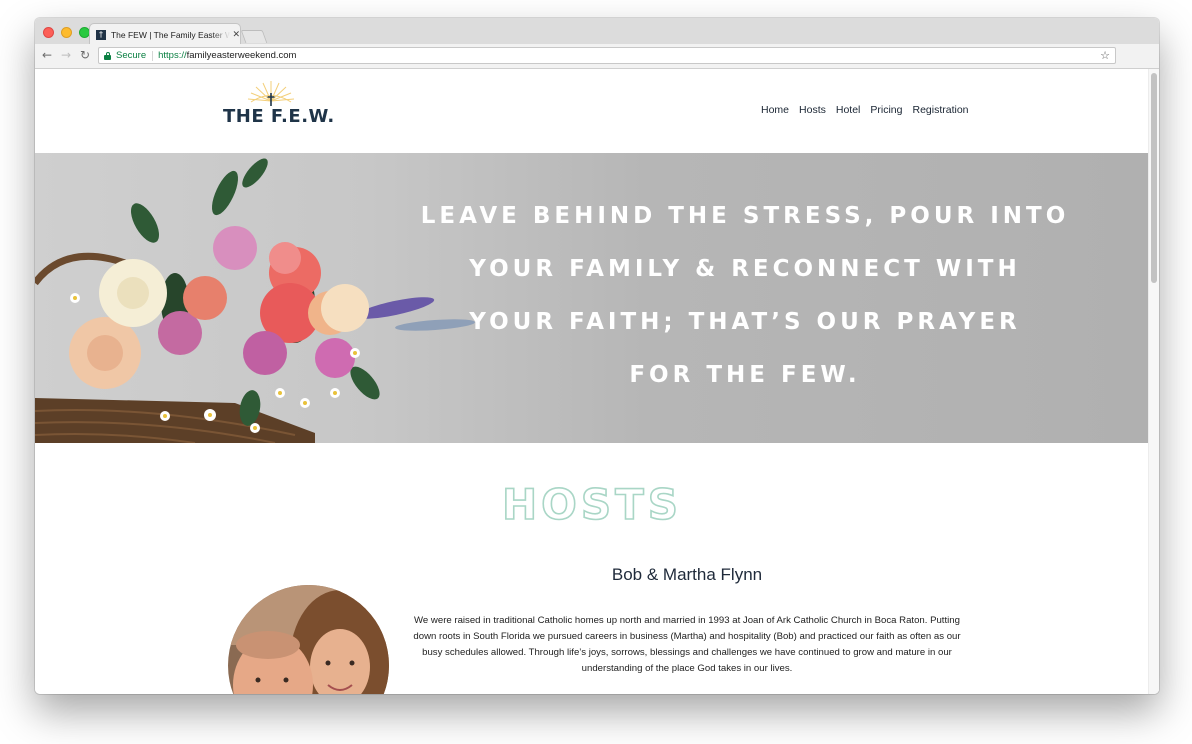 The height and width of the screenshot is (744, 1192). I want to click on nav-registration: Registration, so click(940, 110).